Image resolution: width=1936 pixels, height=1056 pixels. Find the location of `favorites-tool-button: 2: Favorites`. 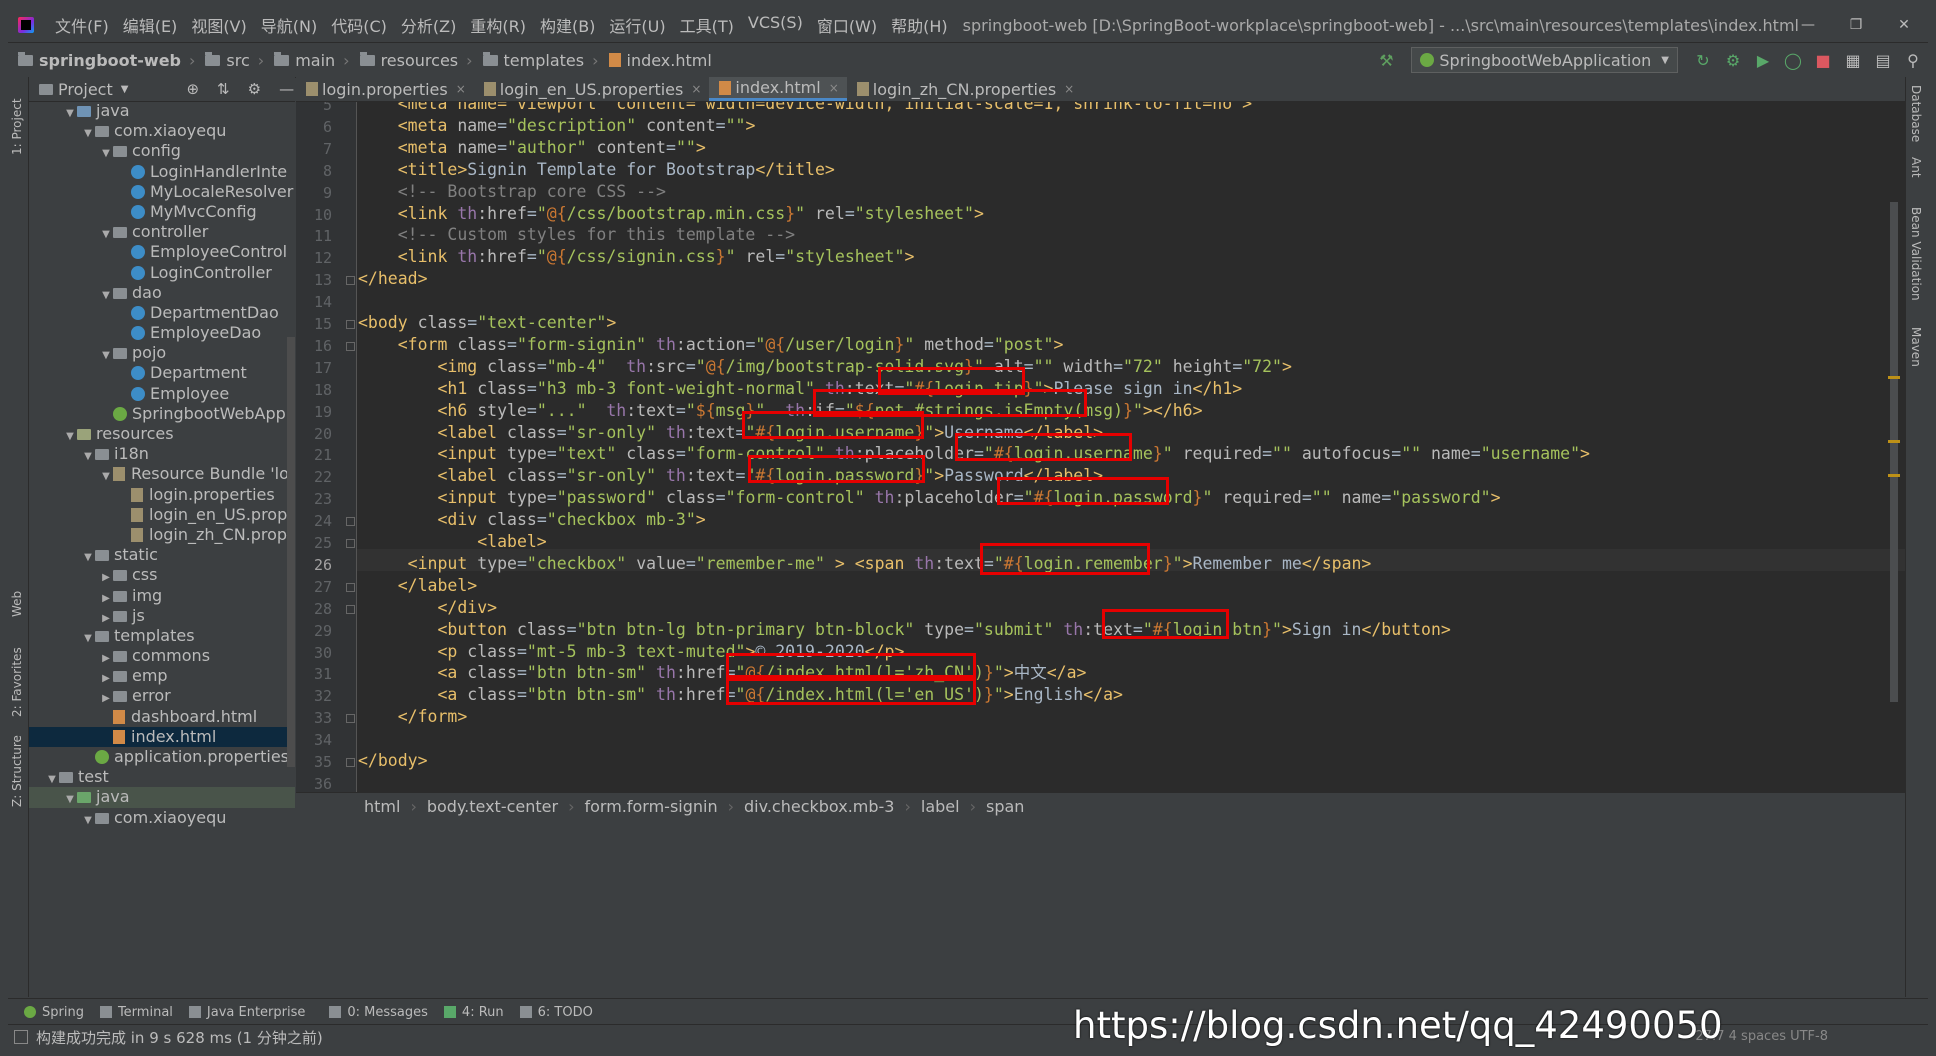

favorites-tool-button: 2: Favorites is located at coordinates (17, 677).